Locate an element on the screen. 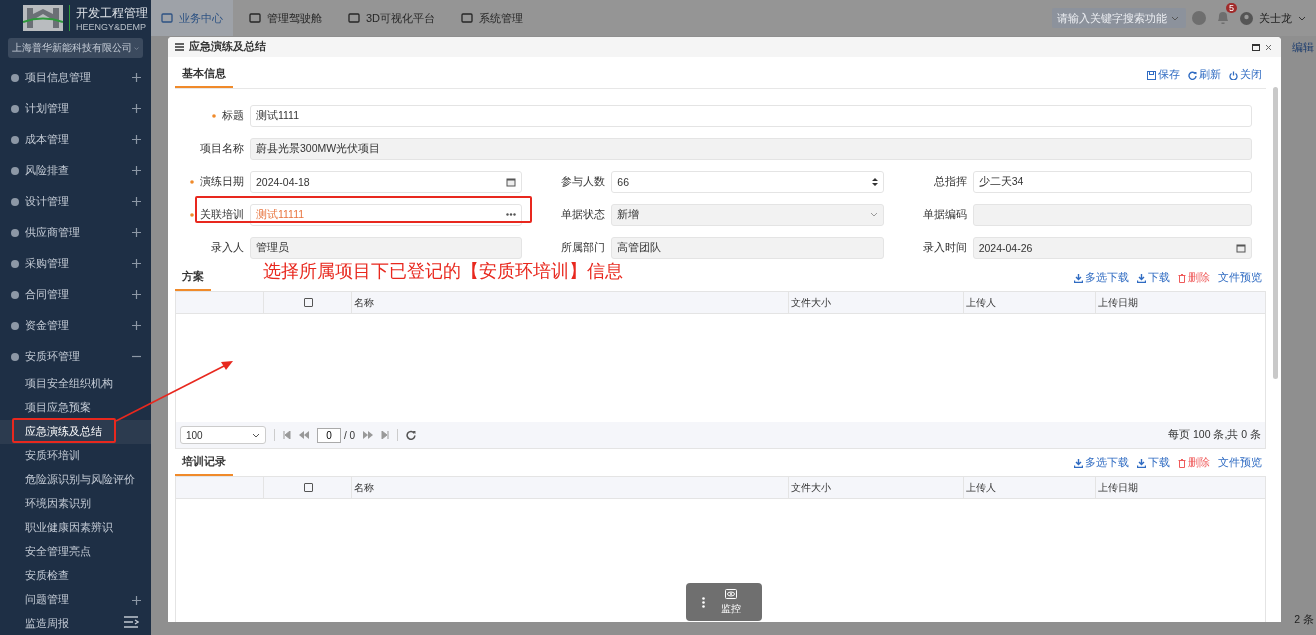 The image size is (1316, 635). sidebar-item: 供应商管理 is located at coordinates (75, 232).